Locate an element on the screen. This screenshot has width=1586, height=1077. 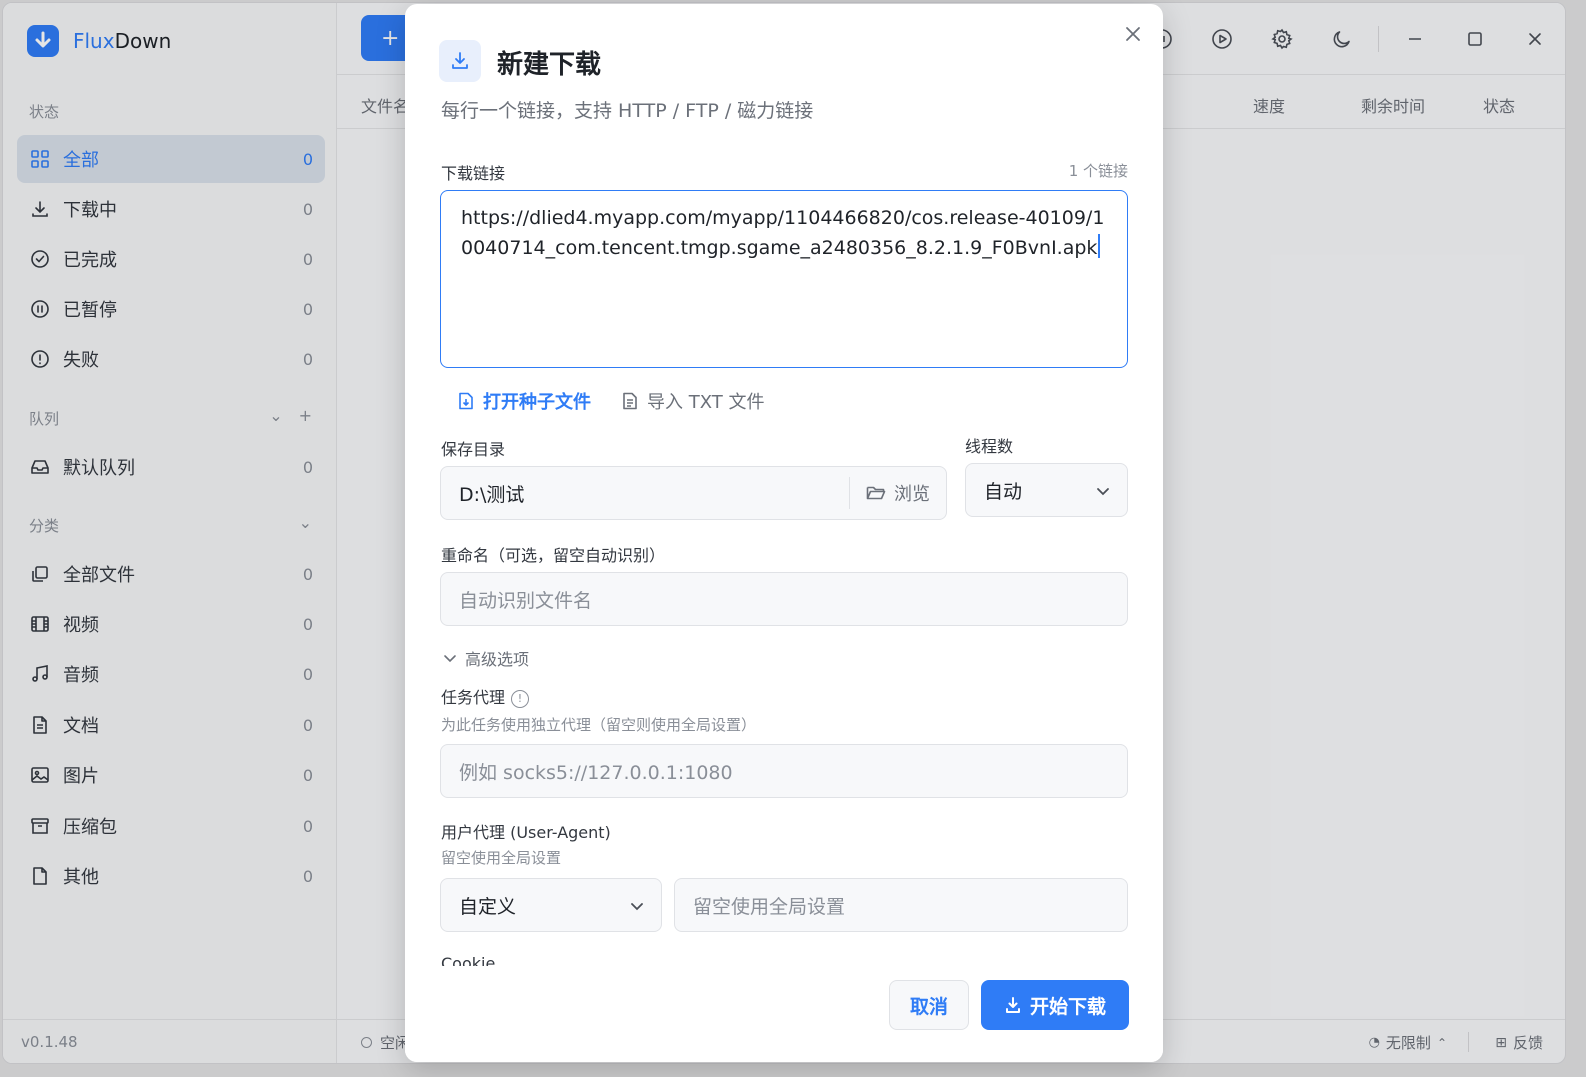
close-icon is located at coordinates (1133, 34).